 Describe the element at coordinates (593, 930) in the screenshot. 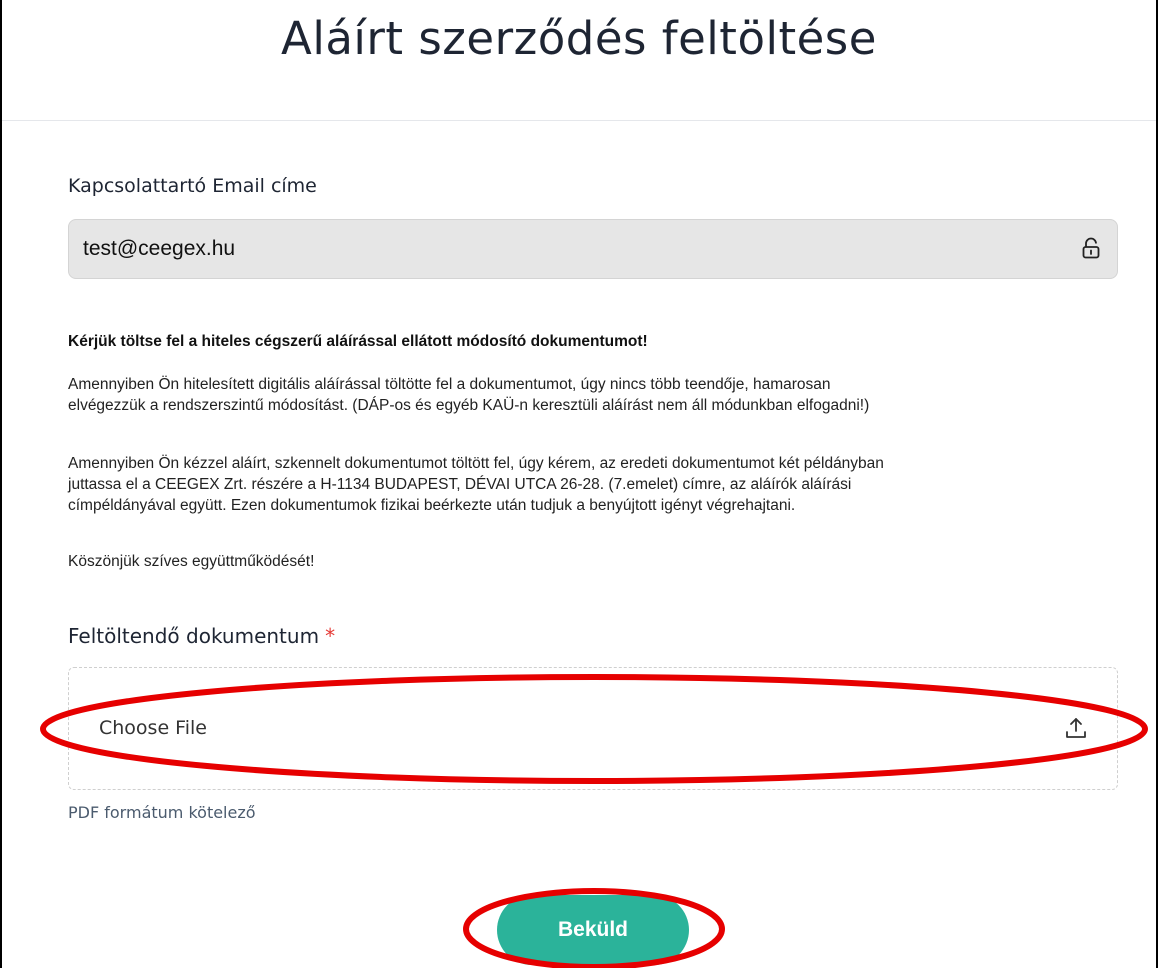

I see `submit-button: Beküld` at that location.